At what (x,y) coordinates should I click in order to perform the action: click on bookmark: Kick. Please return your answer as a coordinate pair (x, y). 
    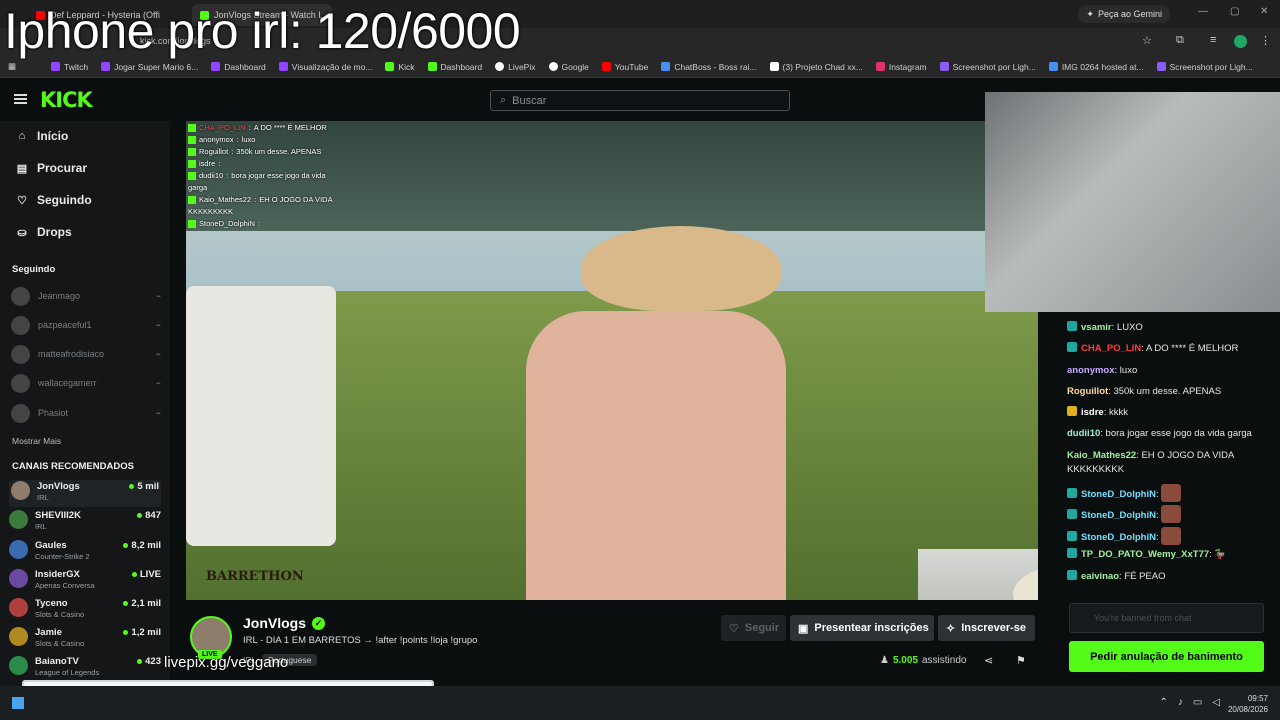
    Looking at the image, I should click on (400, 67).